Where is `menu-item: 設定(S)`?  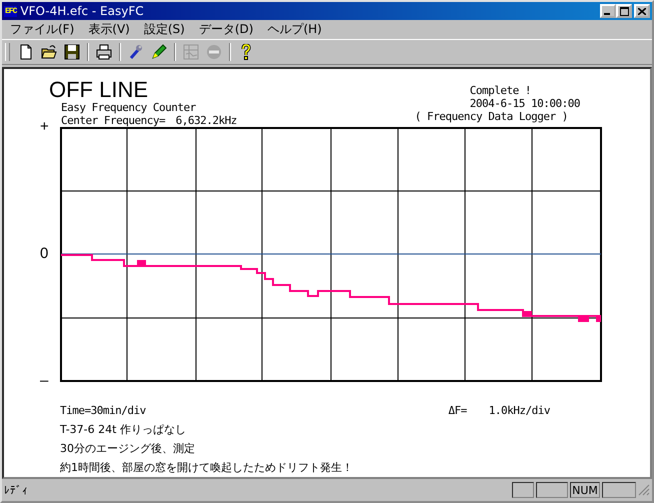 menu-item: 設定(S) is located at coordinates (164, 29).